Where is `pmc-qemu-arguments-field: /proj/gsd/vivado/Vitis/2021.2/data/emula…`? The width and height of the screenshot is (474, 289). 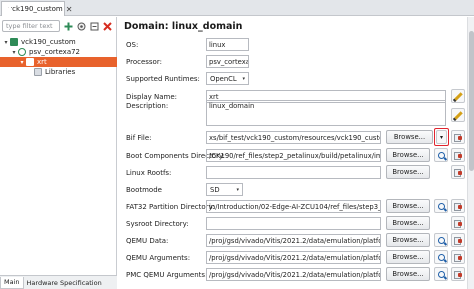
pmc-qemu-arguments-field: /proj/gsd/vivado/Vitis/2021.2/data/emula… is located at coordinates (293, 274).